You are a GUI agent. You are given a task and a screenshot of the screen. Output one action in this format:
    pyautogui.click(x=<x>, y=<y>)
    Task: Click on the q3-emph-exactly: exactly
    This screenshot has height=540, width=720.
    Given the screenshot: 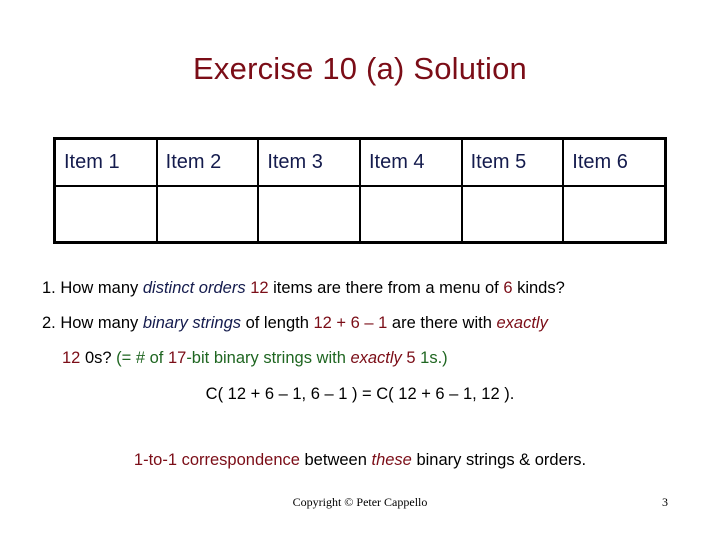 What is the action you would take?
    pyautogui.click(x=376, y=358)
    